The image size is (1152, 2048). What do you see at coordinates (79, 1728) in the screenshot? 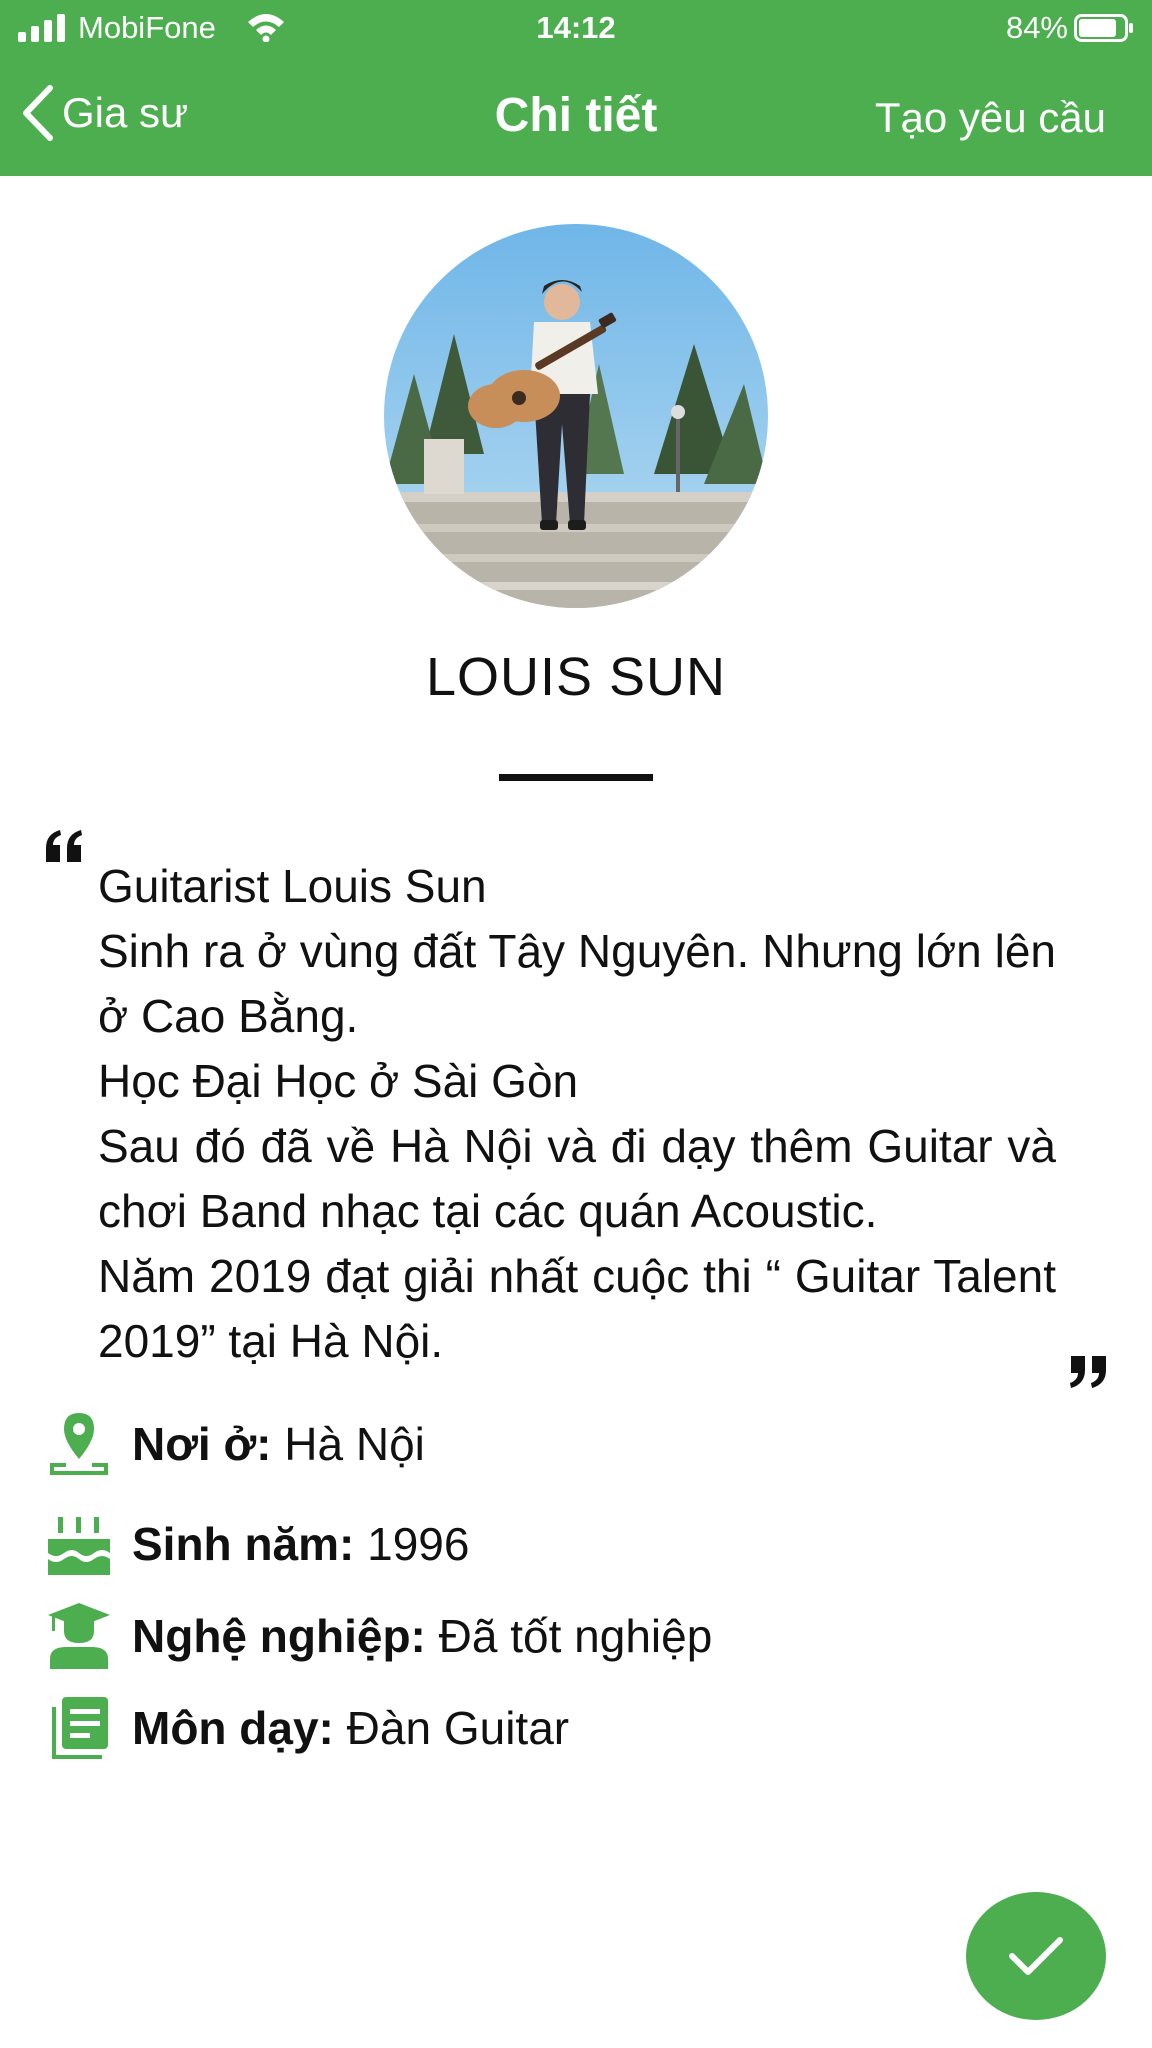
I see `book-icon` at bounding box center [79, 1728].